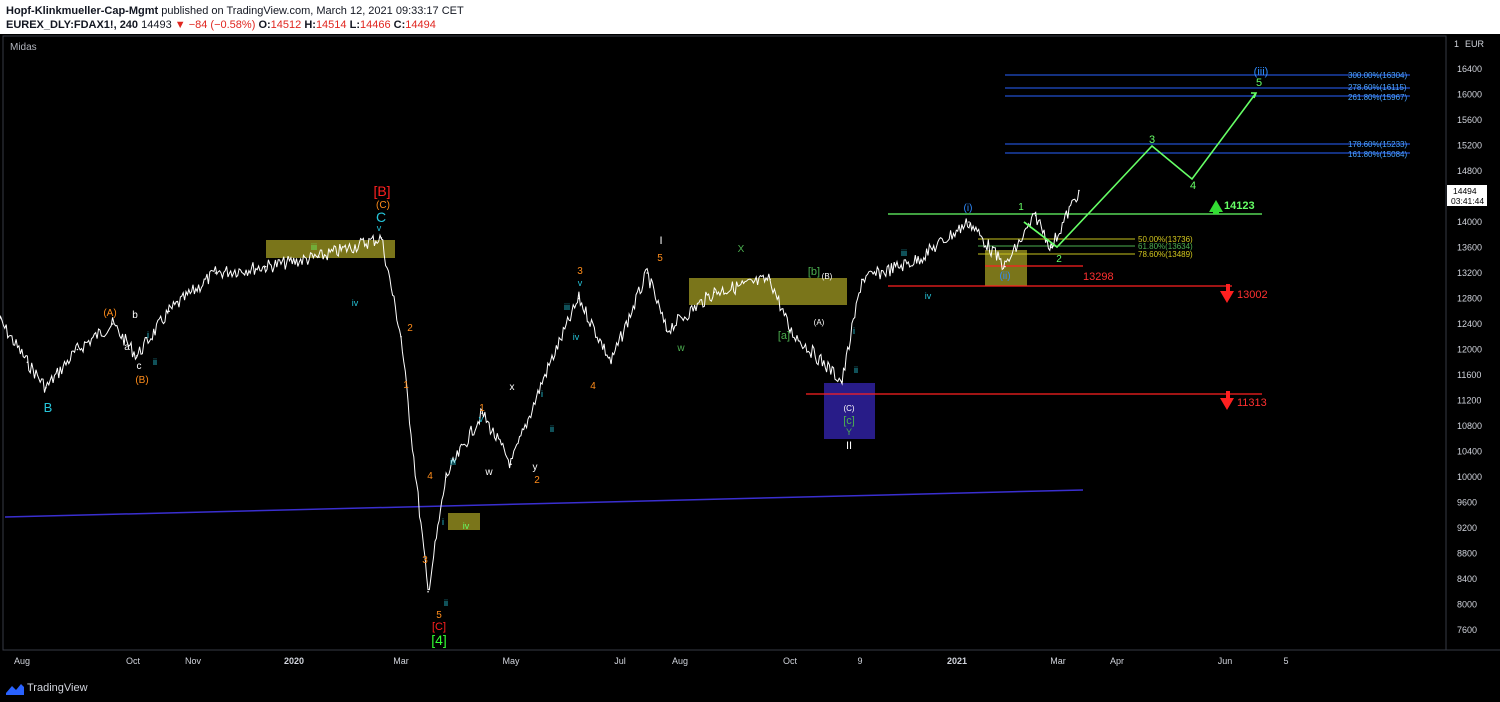 The width and height of the screenshot is (1500, 702). Describe the element at coordinates (1469, 426) in the screenshot. I see `price-axis-tick: 10800` at that location.